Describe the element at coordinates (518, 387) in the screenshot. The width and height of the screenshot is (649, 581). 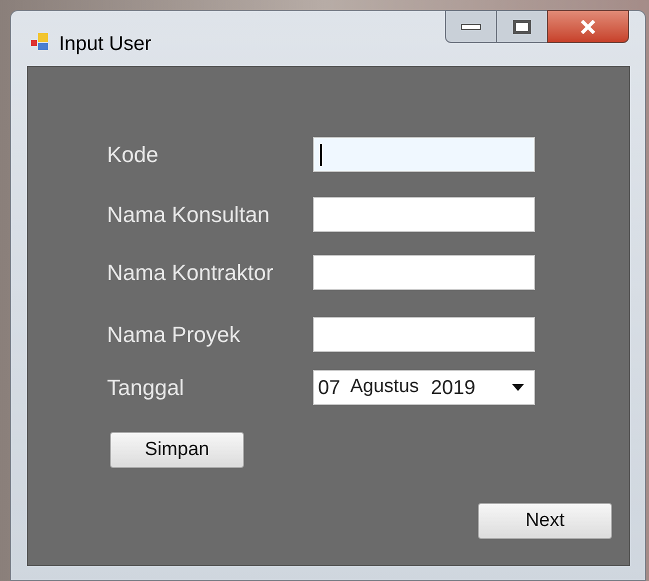
I see `dropdown-arrow-icon` at that location.